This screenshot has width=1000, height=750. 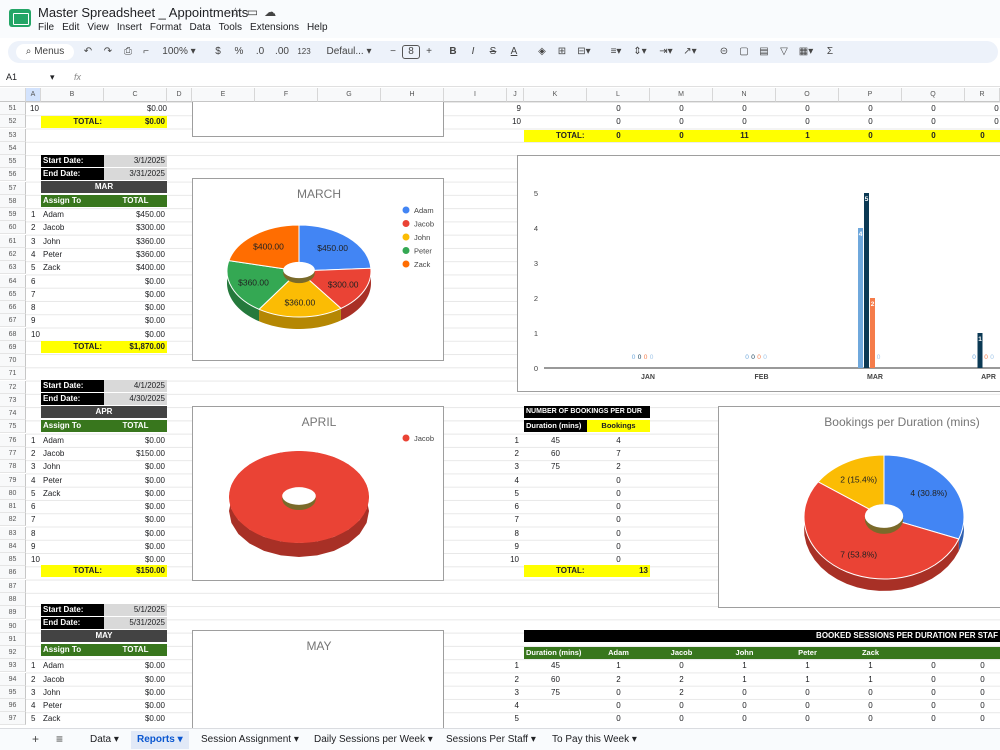 I want to click on row-header: 60, so click(x=13, y=228).